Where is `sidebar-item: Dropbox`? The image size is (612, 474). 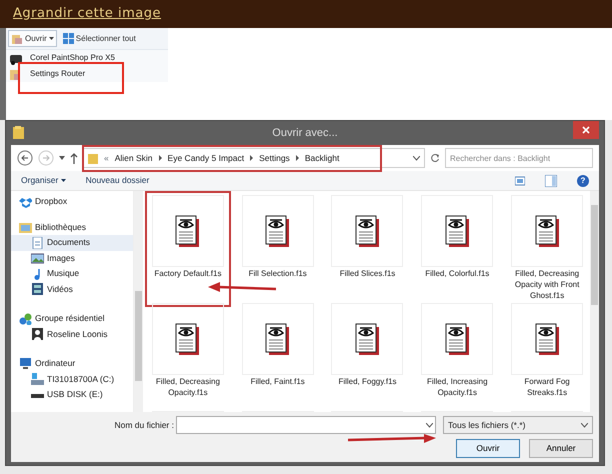 sidebar-item: Dropbox is located at coordinates (72, 202).